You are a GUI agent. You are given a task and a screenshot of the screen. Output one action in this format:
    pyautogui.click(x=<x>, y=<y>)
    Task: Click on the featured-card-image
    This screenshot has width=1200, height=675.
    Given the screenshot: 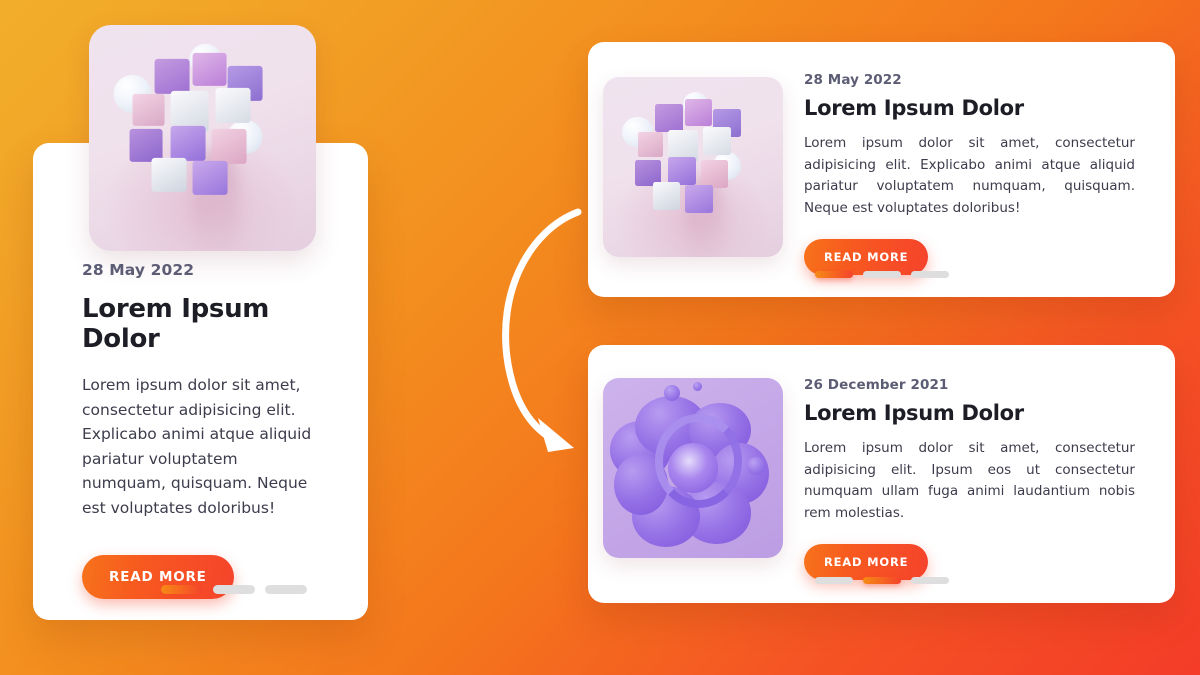 What is the action you would take?
    pyautogui.click(x=202, y=138)
    